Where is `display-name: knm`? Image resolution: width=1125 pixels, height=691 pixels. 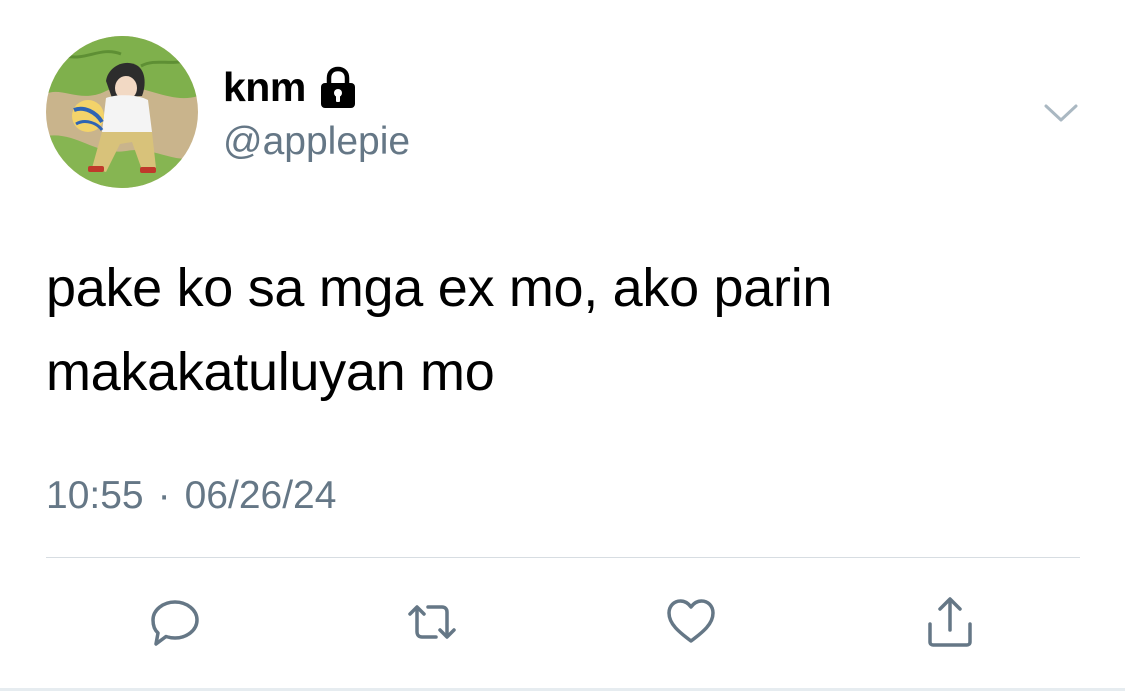 display-name: knm is located at coordinates (264, 87).